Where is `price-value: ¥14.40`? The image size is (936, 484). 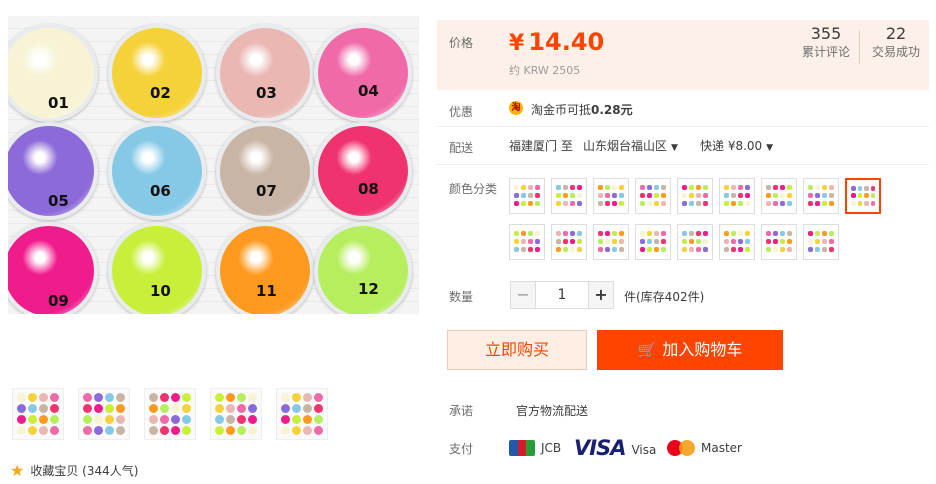
price-value: ¥14.40 is located at coordinates (556, 42).